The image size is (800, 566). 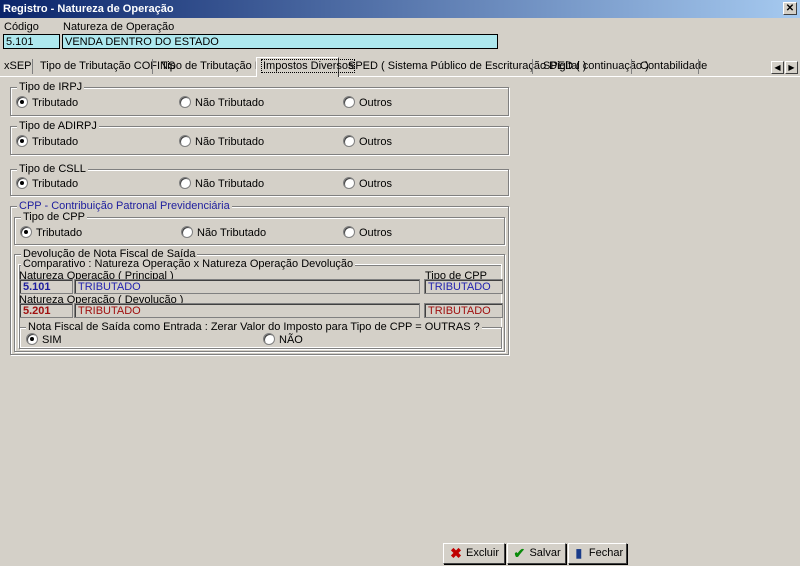 I want to click on tab-impostos-label: Impostos Diversos, so click(x=308, y=66).